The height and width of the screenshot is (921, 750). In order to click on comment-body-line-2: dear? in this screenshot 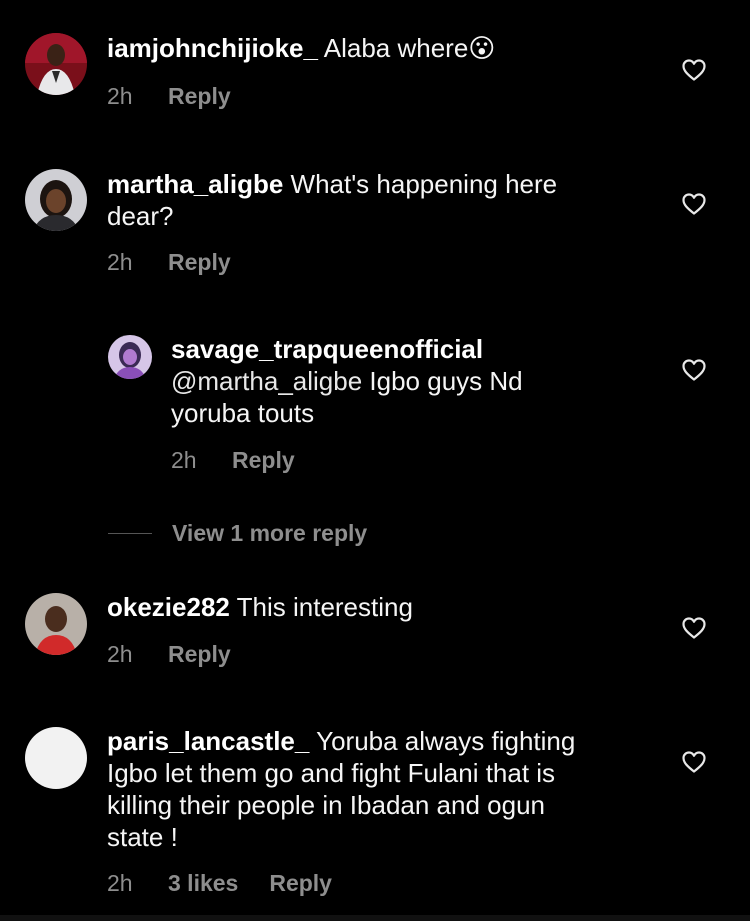, I will do `click(140, 216)`.